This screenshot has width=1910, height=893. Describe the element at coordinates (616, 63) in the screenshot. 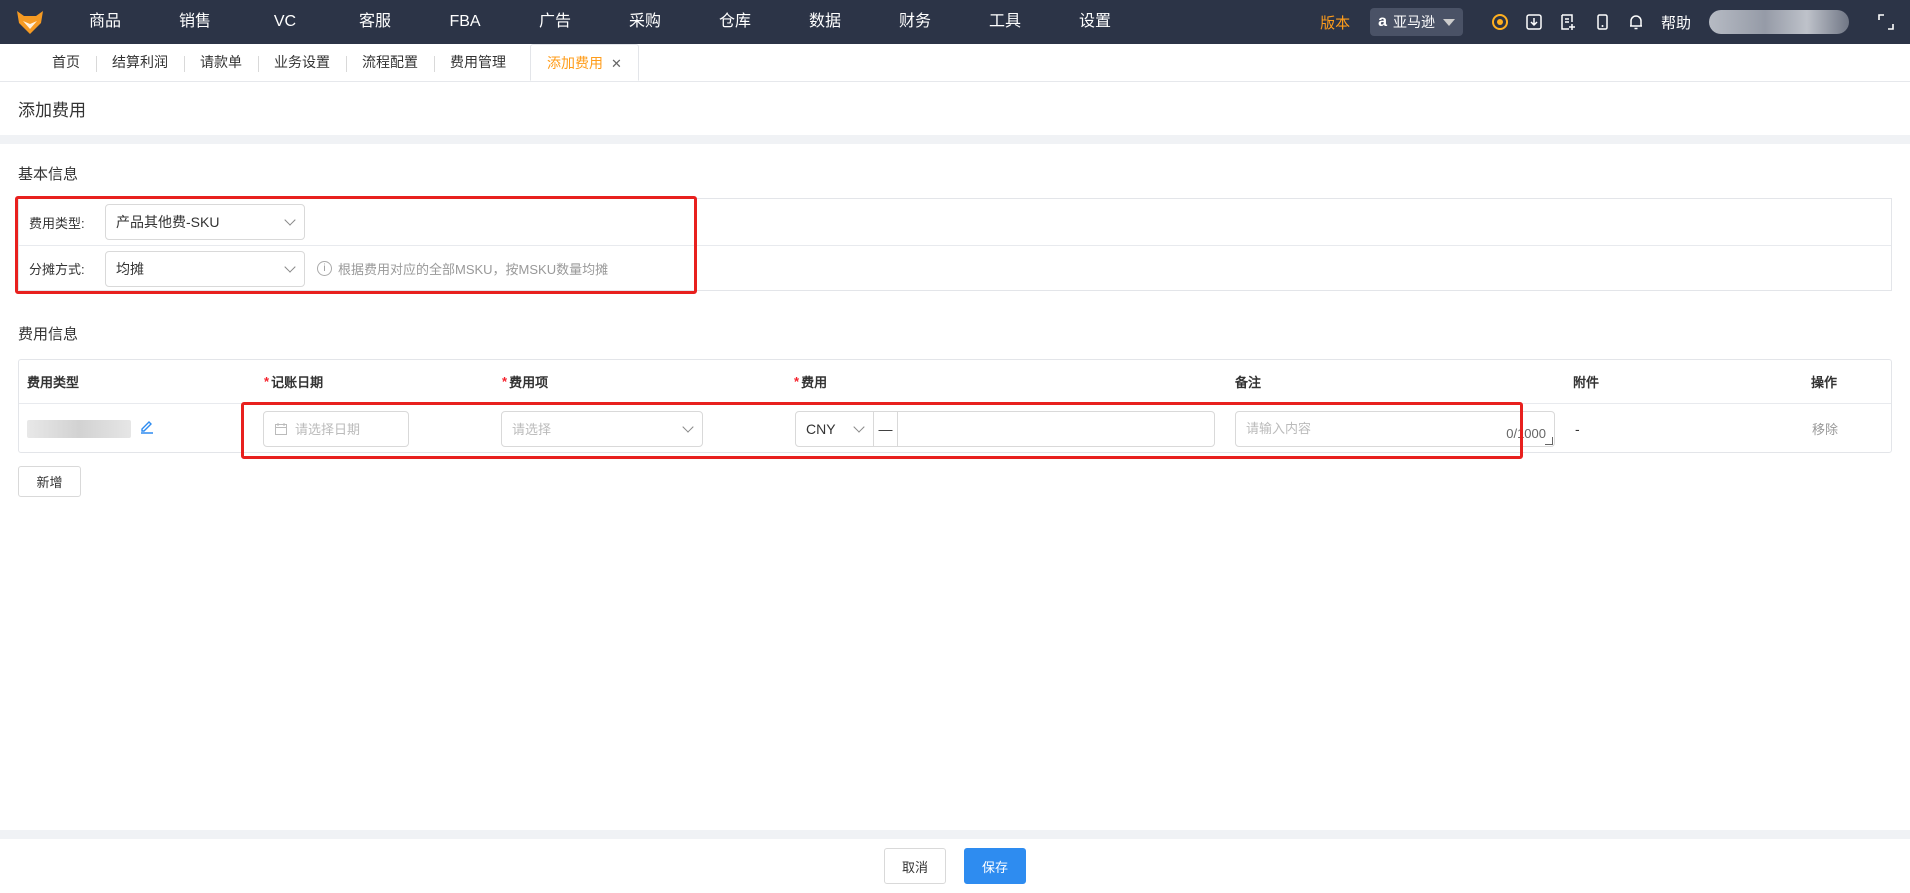

I see `close-icon: ✕` at that location.